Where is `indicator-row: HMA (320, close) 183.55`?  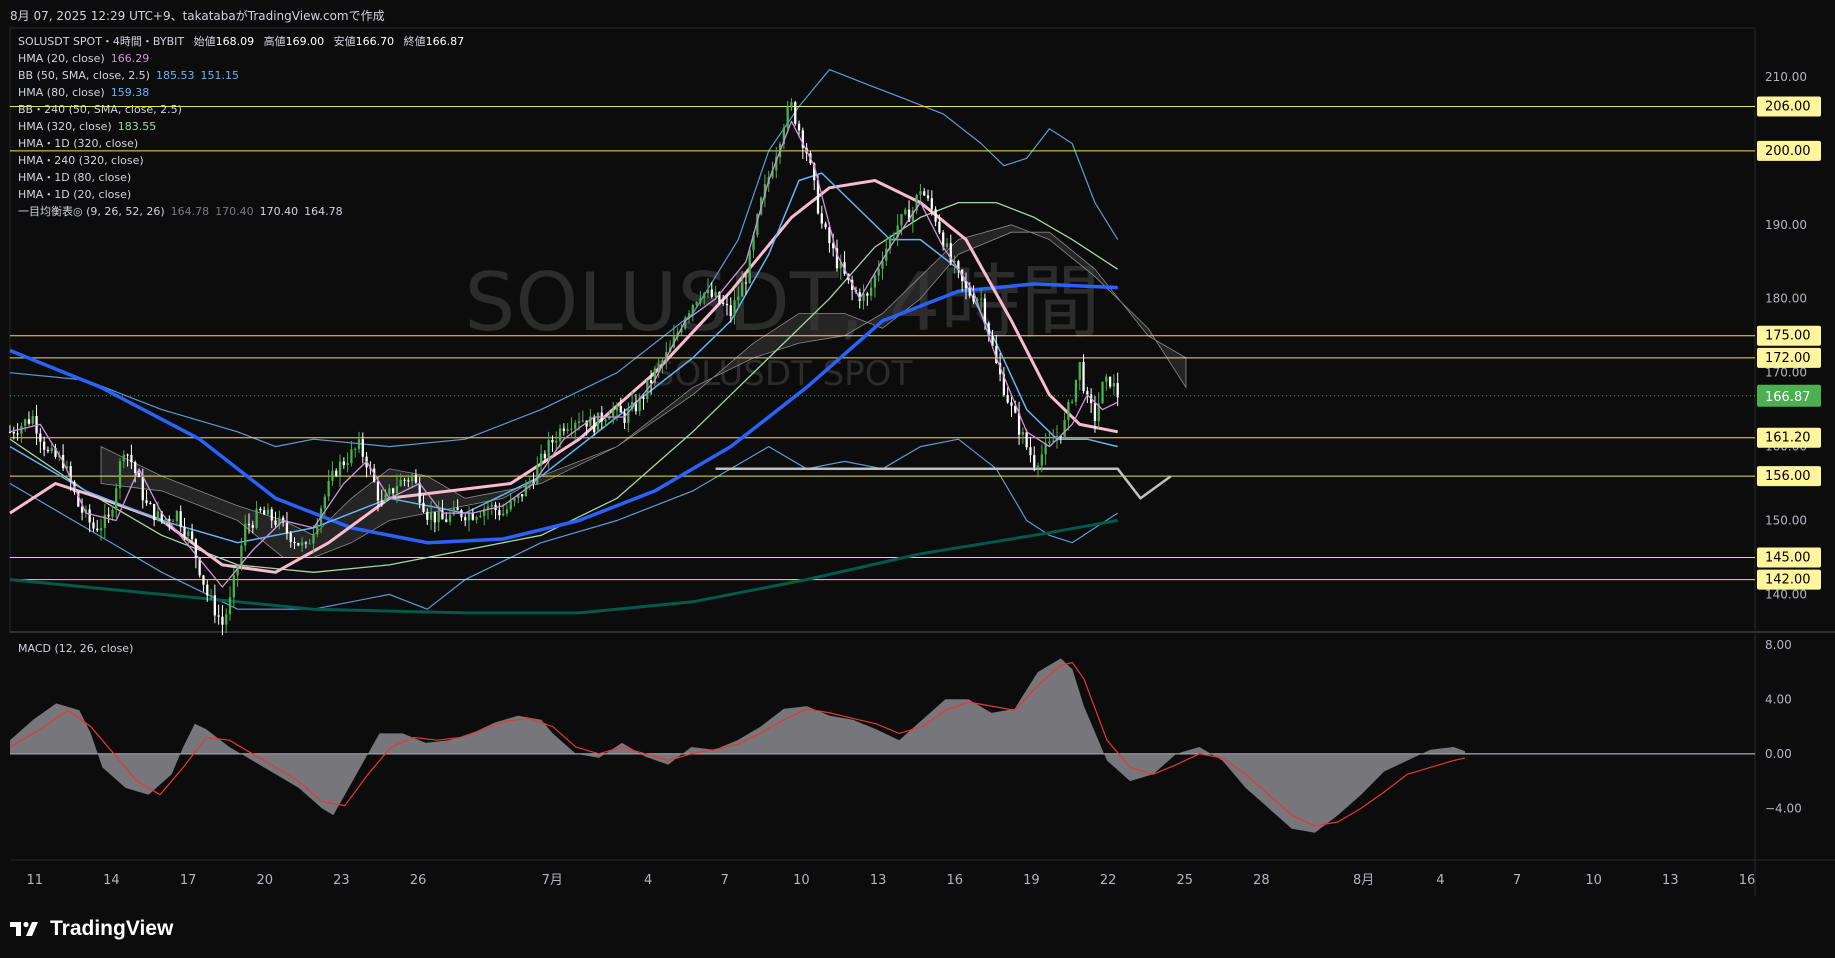
indicator-row: HMA (320, close) 183.55 is located at coordinates (241, 126).